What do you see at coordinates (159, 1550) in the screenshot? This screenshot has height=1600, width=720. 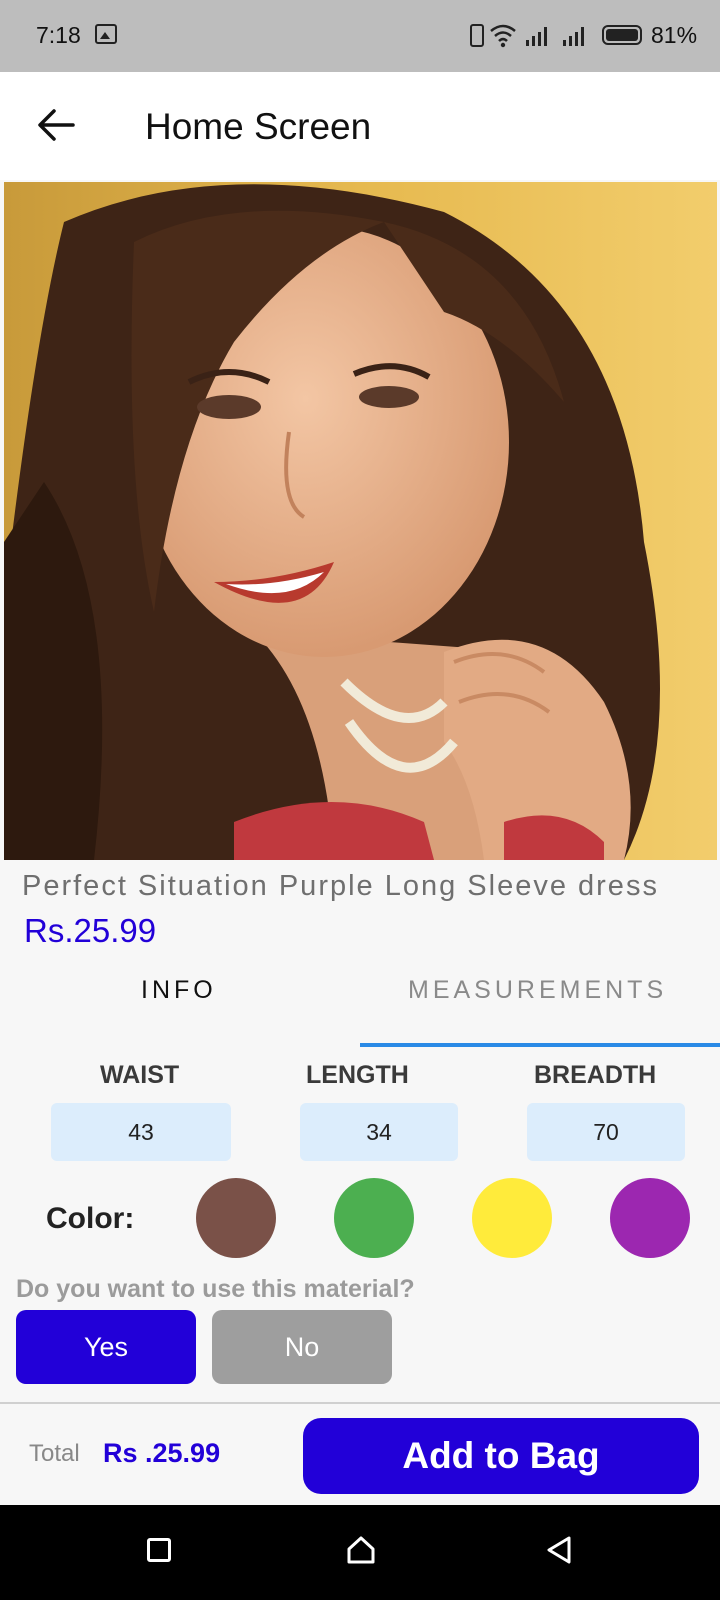 I see `recents-icon` at bounding box center [159, 1550].